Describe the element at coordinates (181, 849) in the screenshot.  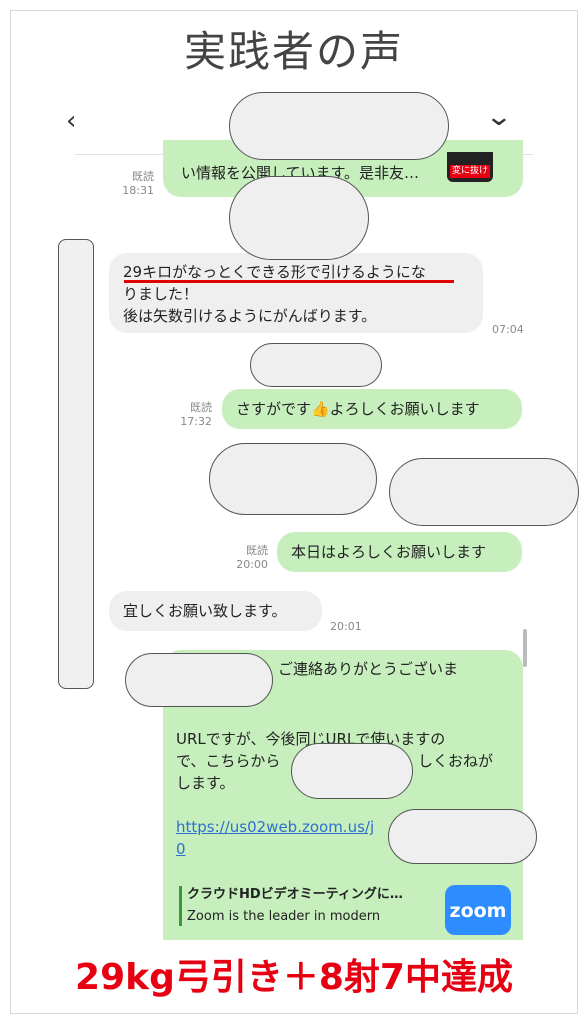
I see `zoom-link-continued: 0` at that location.